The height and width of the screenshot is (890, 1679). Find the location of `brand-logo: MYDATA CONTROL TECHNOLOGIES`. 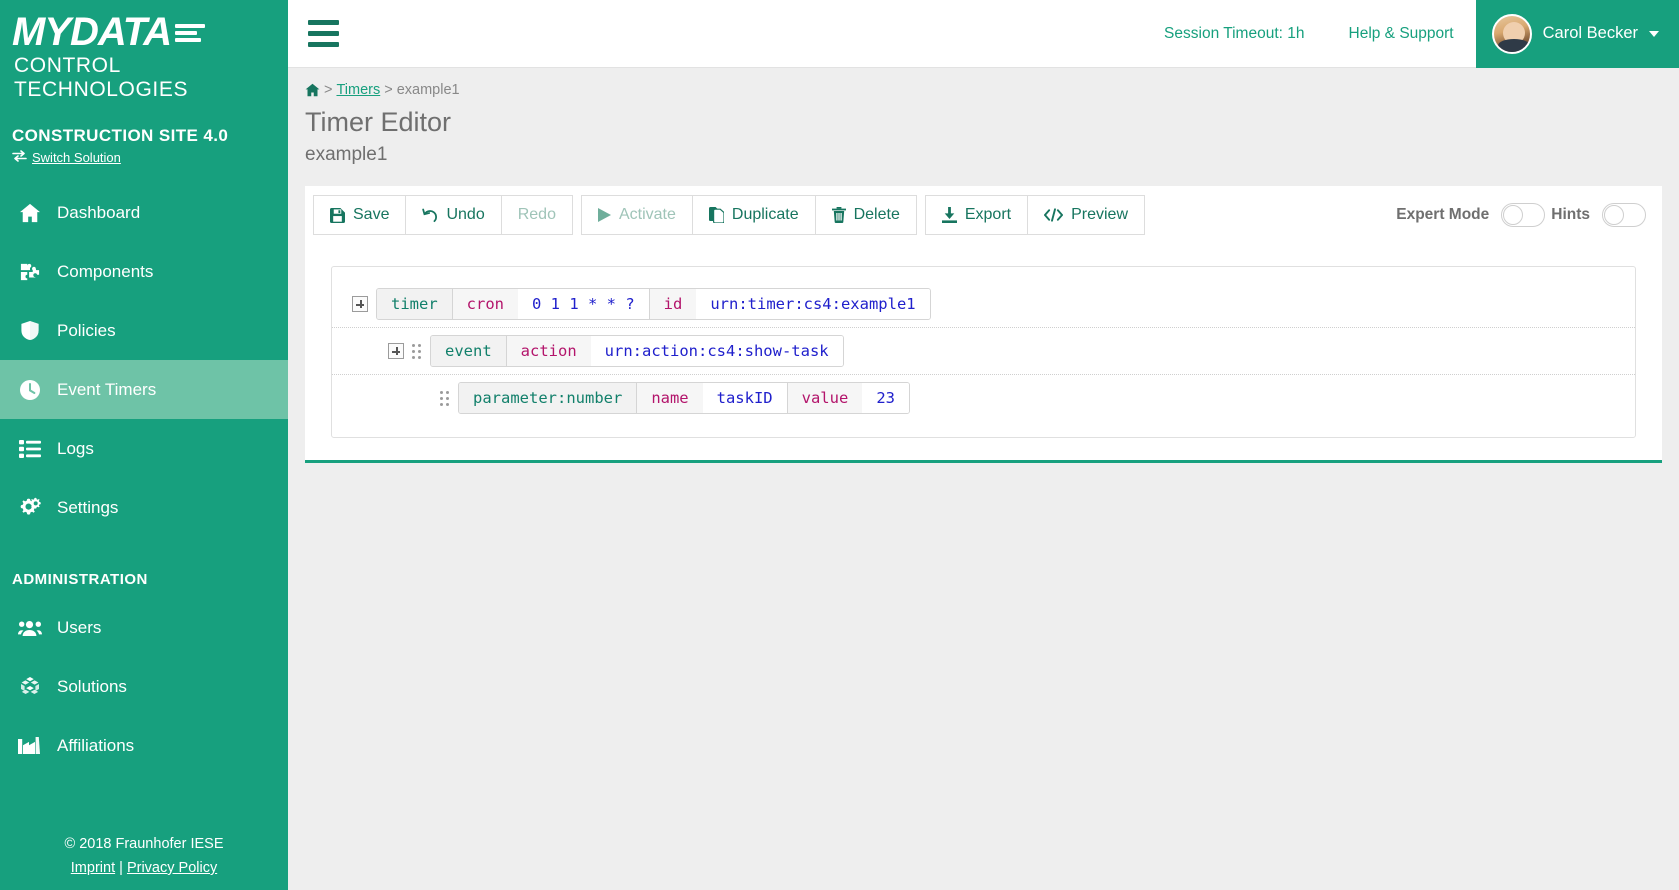

brand-logo: MYDATA CONTROL TECHNOLOGIES is located at coordinates (144, 51).